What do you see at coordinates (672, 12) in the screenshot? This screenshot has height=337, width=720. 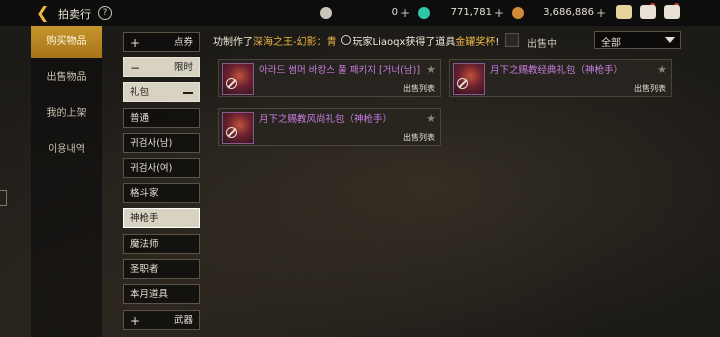 I see `chat-icon` at bounding box center [672, 12].